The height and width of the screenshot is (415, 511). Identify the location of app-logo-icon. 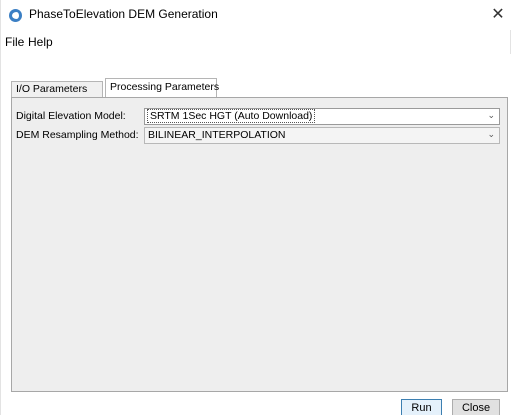
(15, 15).